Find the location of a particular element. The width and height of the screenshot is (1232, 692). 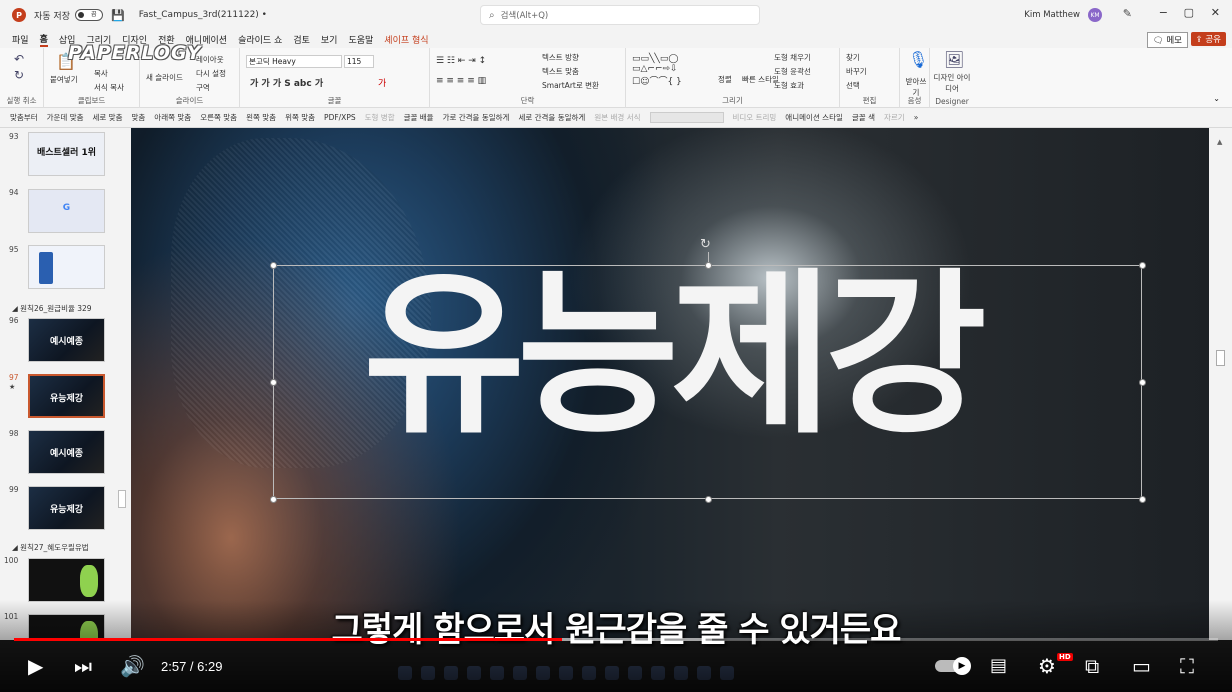

play-icon: ▶ is located at coordinates (35, 666).